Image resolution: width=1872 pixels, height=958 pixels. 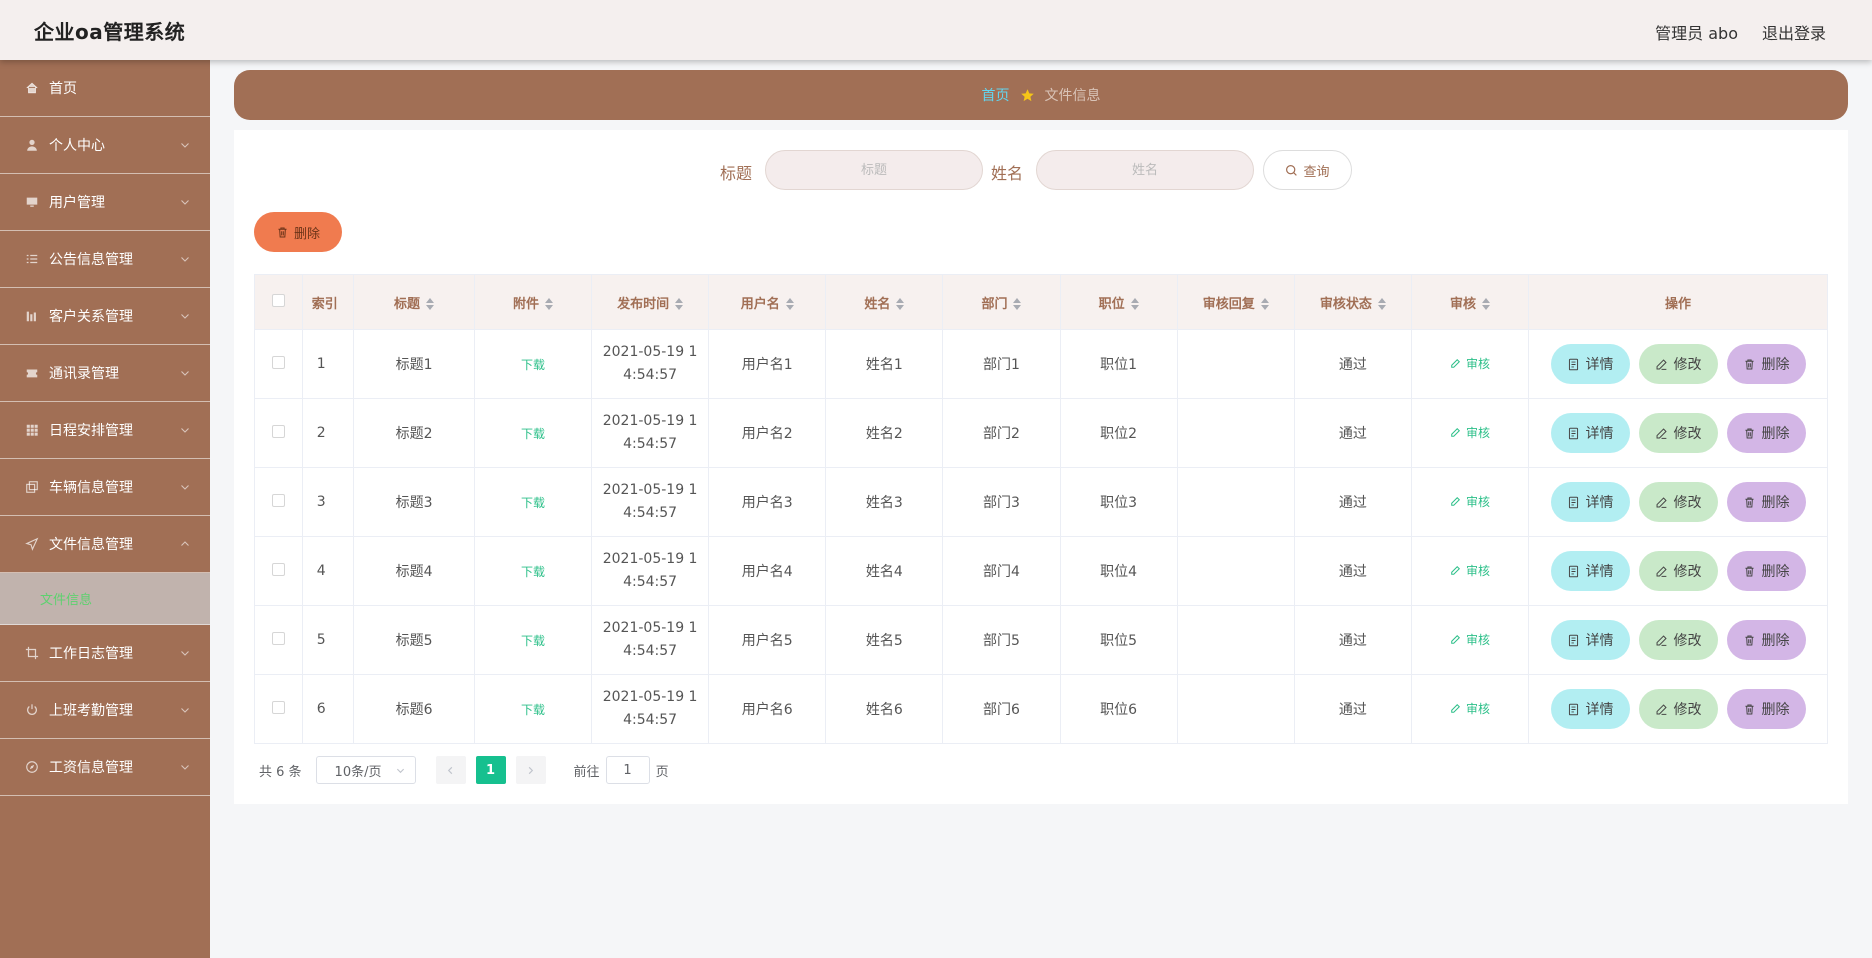 What do you see at coordinates (105, 710) in the screenshot?
I see `sidebar-item-10: 上班考勤管理` at bounding box center [105, 710].